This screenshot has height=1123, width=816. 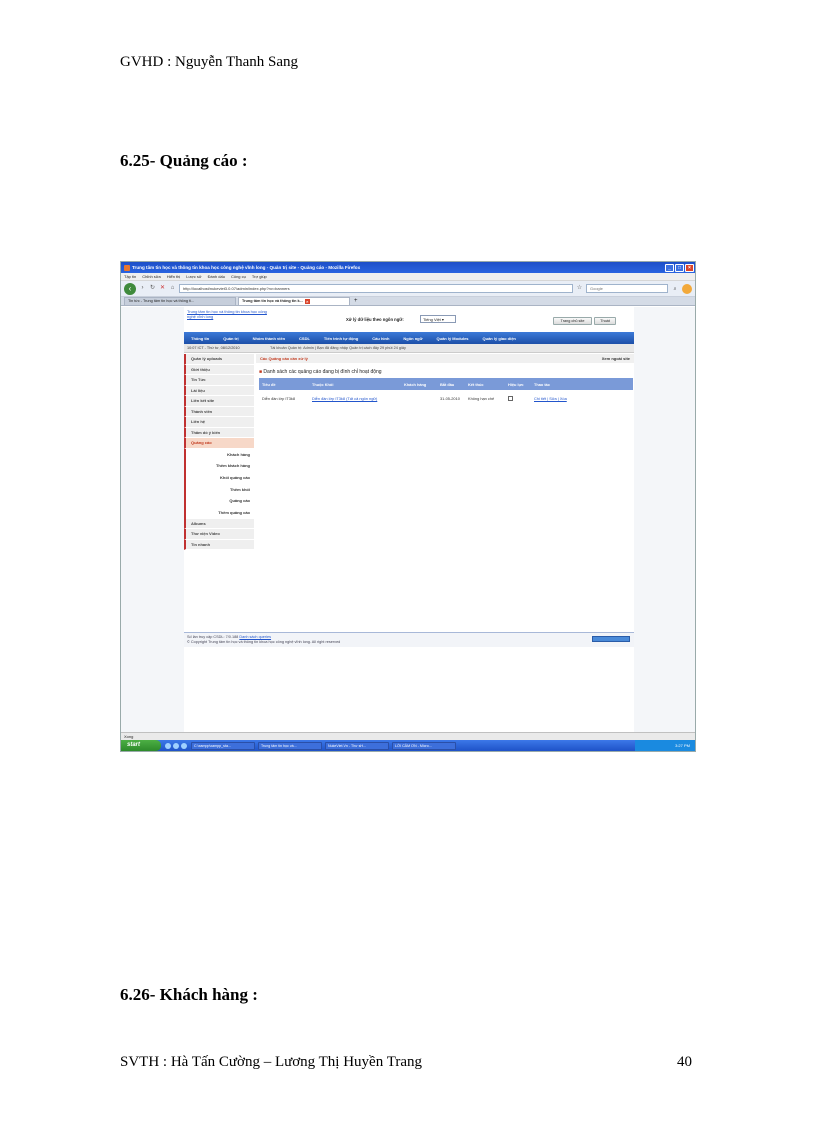 I want to click on breadcrumb-current: Các Quảng cáo cần xử lý, so click(x=284, y=358).